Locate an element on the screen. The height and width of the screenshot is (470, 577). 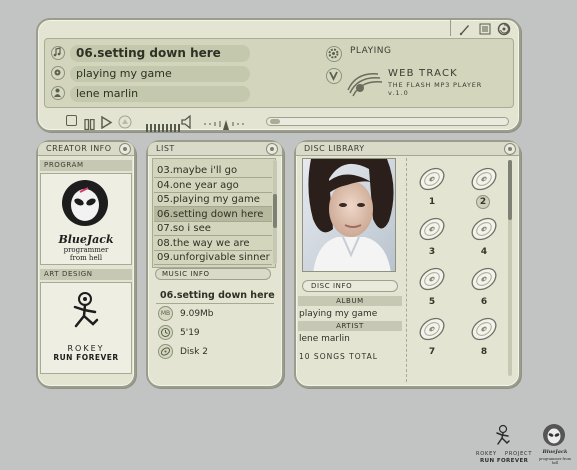
disc-number: 1 is located at coordinates (432, 202).